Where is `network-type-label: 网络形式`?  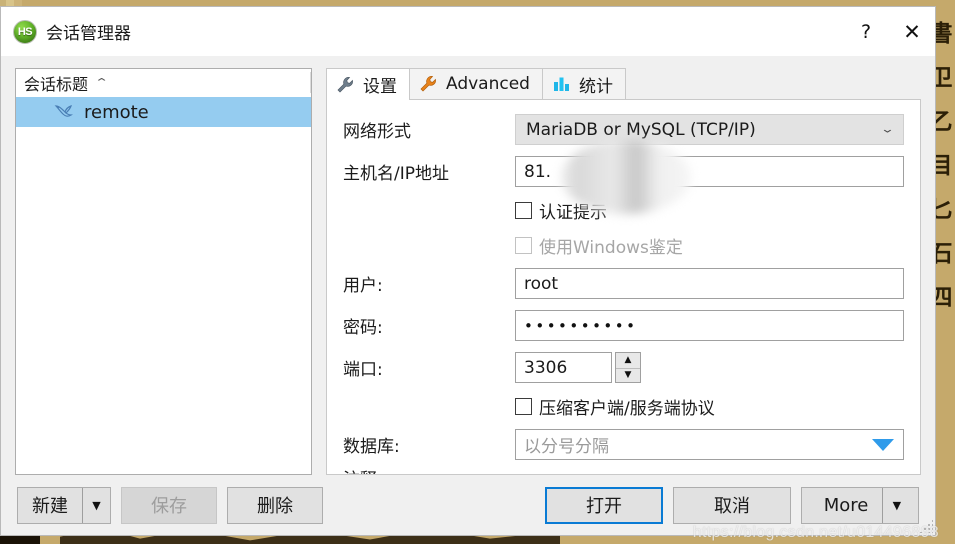 network-type-label: 网络形式 is located at coordinates (377, 132).